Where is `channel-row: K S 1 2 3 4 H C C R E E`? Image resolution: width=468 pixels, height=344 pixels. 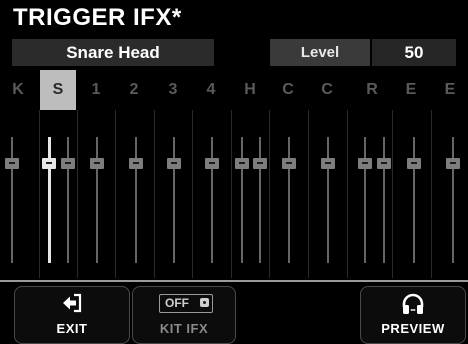 channel-row: K S 1 2 3 4 H C C R E E is located at coordinates (234, 90).